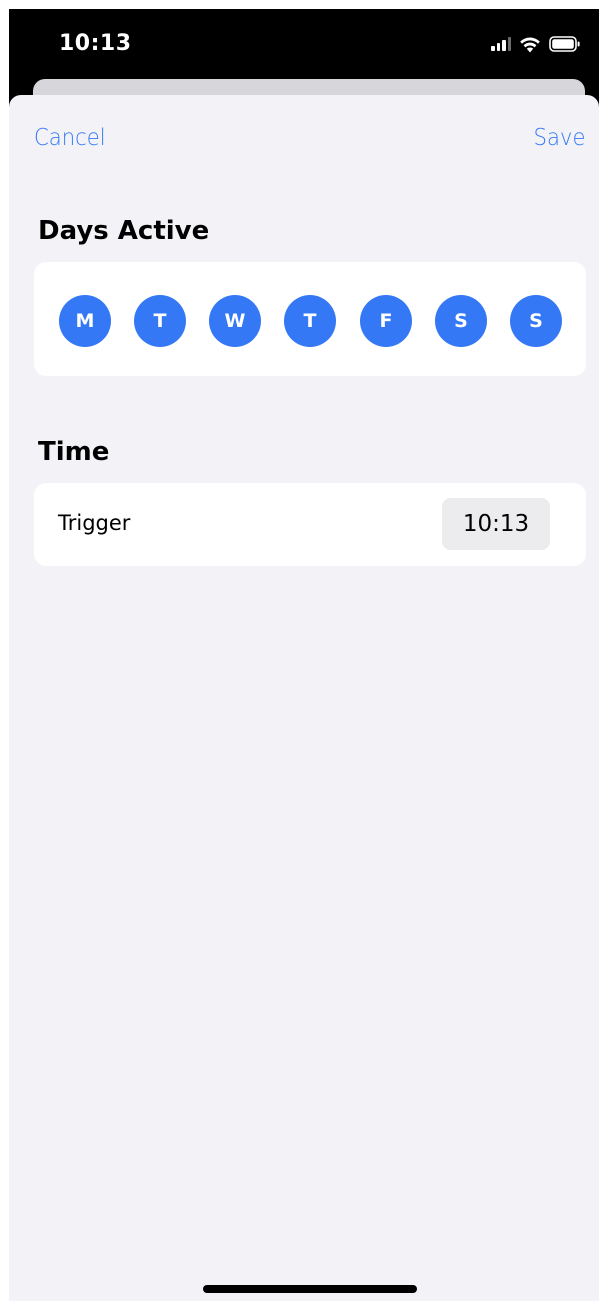 The width and height of the screenshot is (599, 1301). Describe the element at coordinates (565, 44) in the screenshot. I see `battery-icon` at that location.